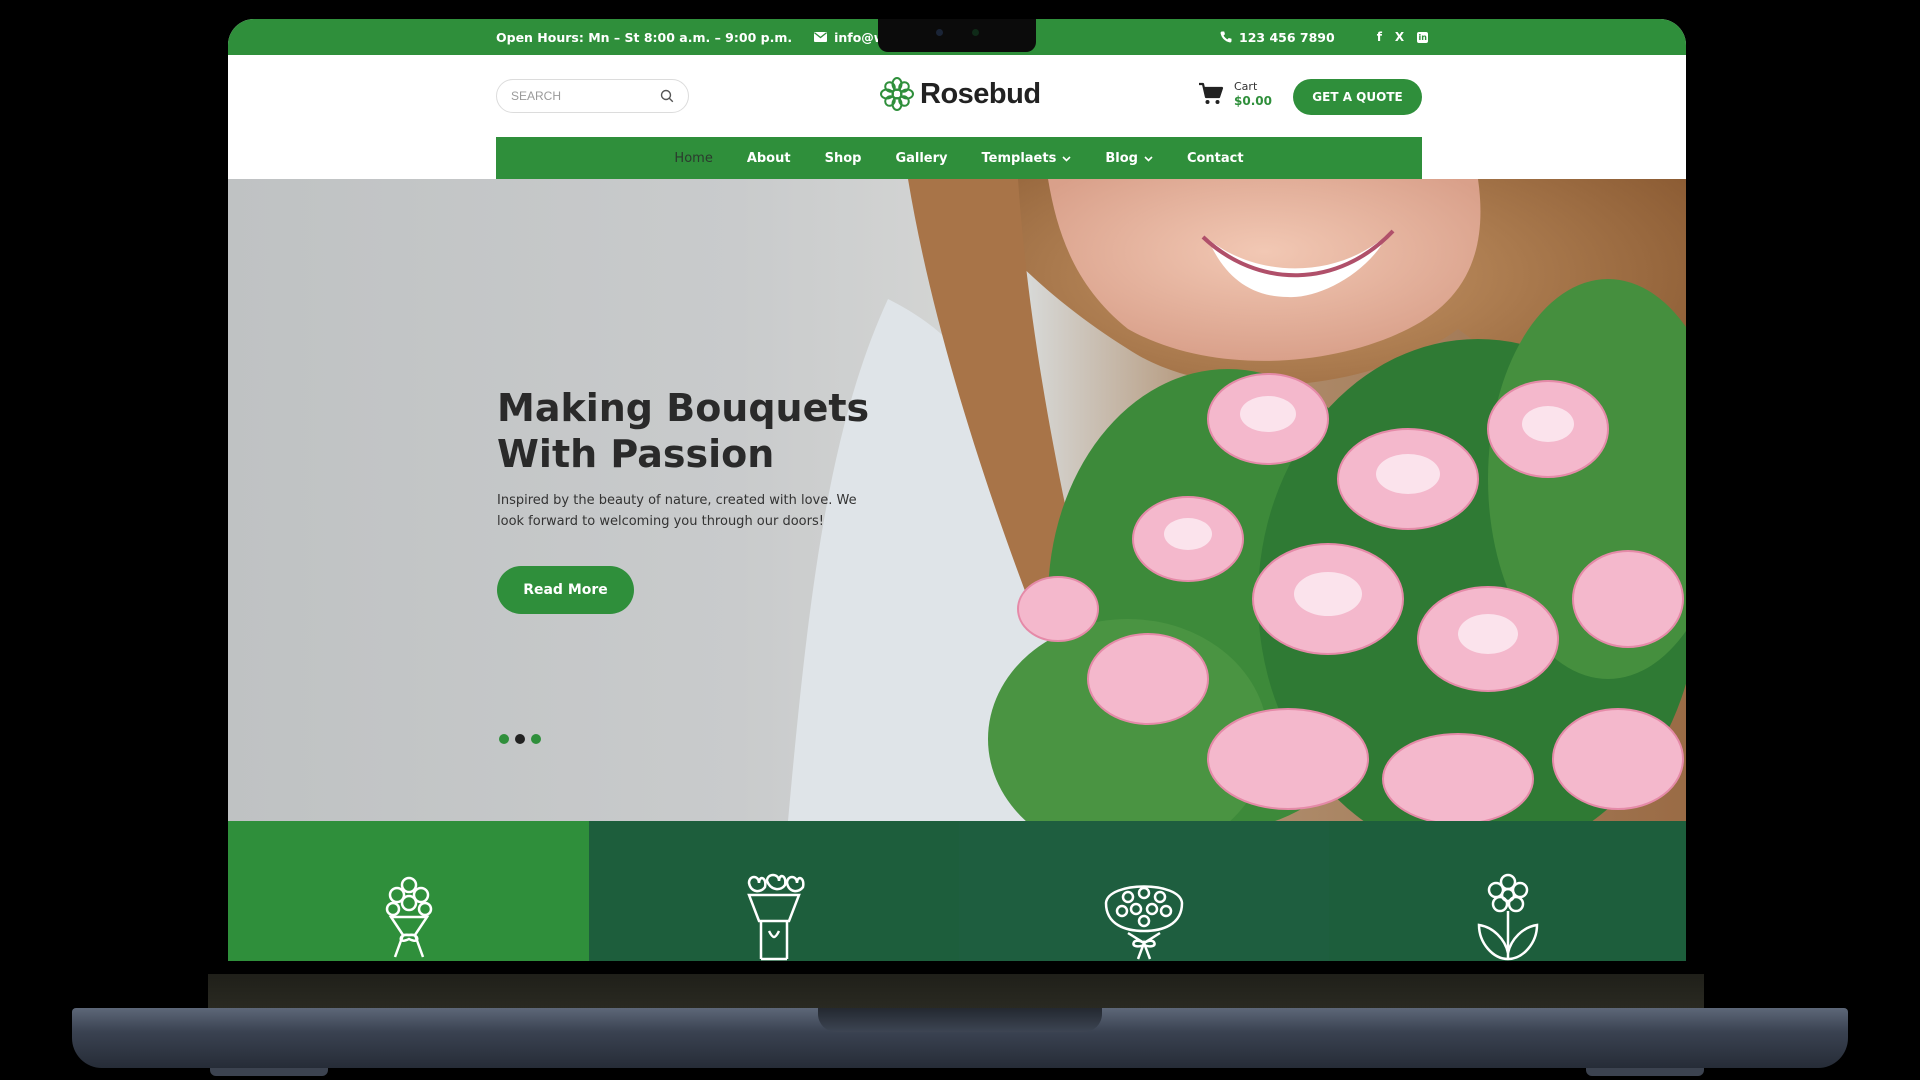 This screenshot has width=1920, height=1080. I want to click on nav-item-home: Home, so click(693, 158).